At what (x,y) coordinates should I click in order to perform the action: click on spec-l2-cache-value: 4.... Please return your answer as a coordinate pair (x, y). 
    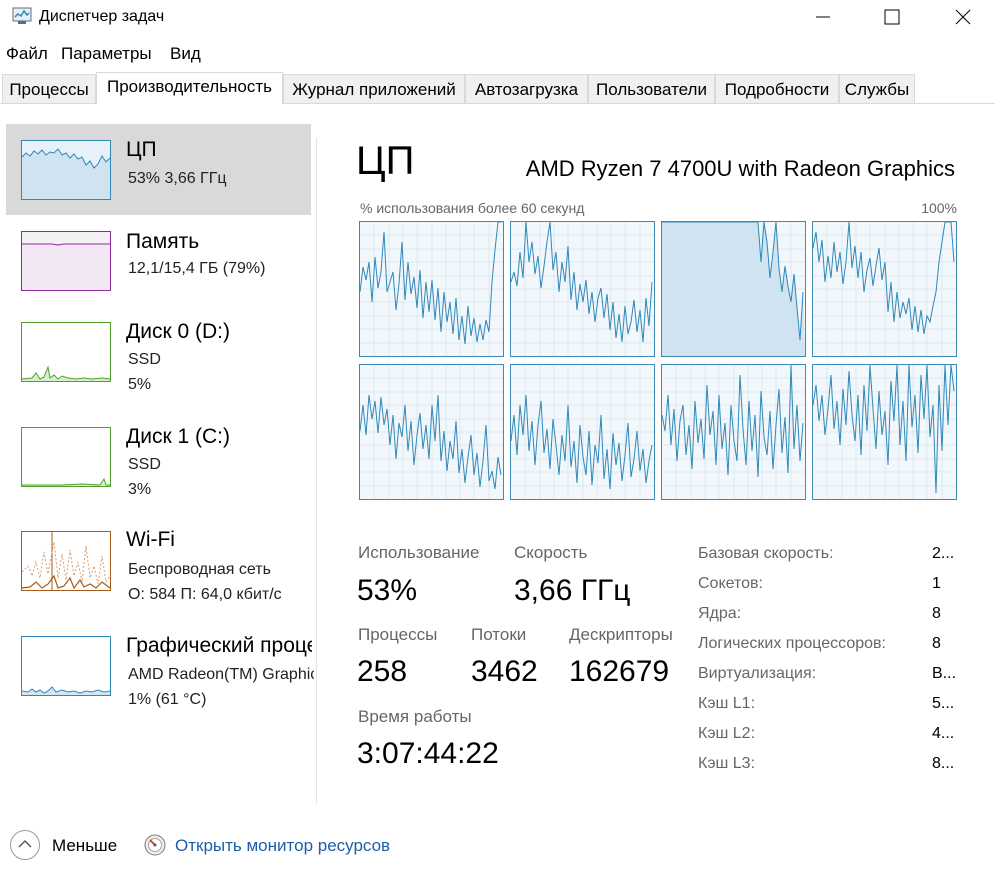
    Looking at the image, I should click on (943, 733).